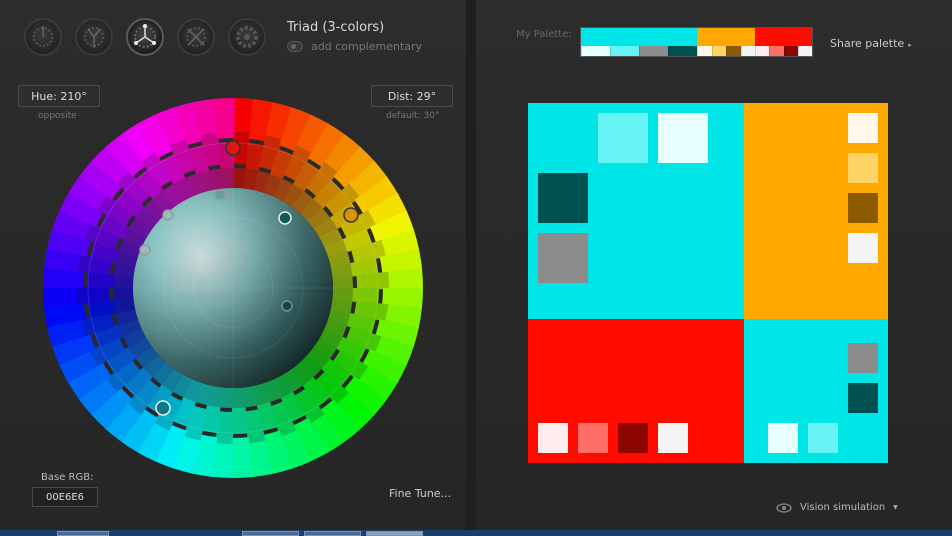 The width and height of the screenshot is (952, 536). What do you see at coordinates (563, 258) in the screenshot?
I see `swatch-gray` at bounding box center [563, 258].